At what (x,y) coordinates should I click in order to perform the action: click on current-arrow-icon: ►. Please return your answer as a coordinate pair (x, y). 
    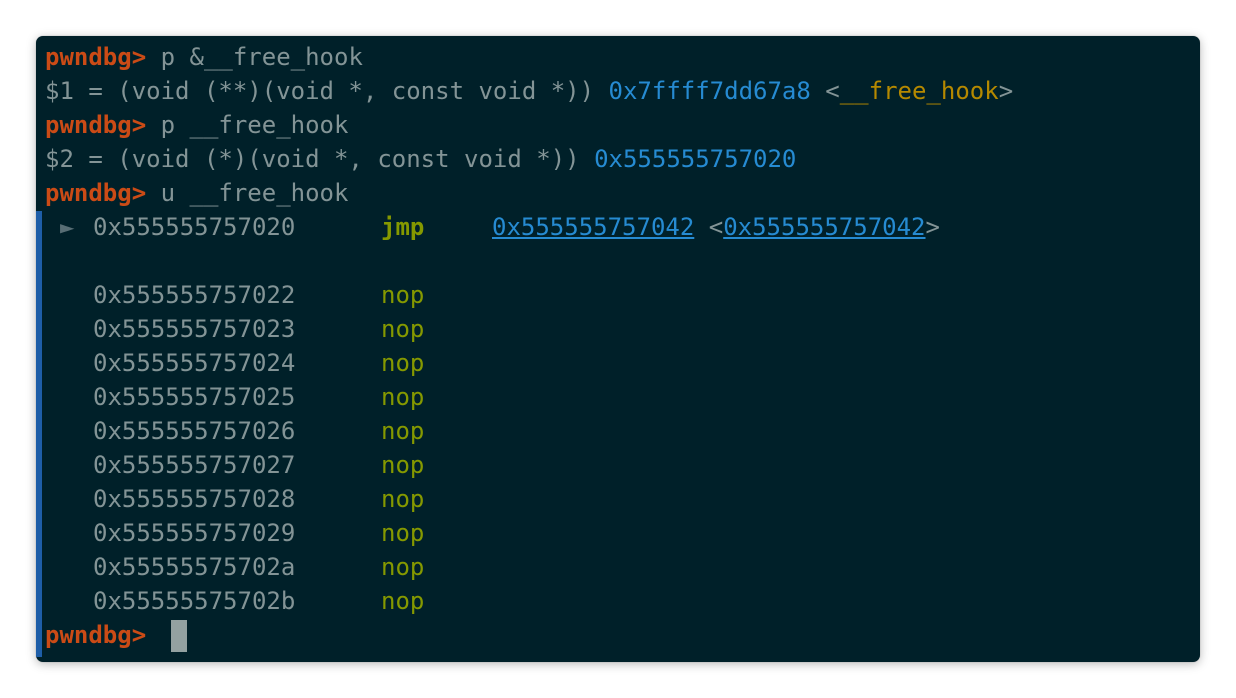
    Looking at the image, I should click on (67, 227).